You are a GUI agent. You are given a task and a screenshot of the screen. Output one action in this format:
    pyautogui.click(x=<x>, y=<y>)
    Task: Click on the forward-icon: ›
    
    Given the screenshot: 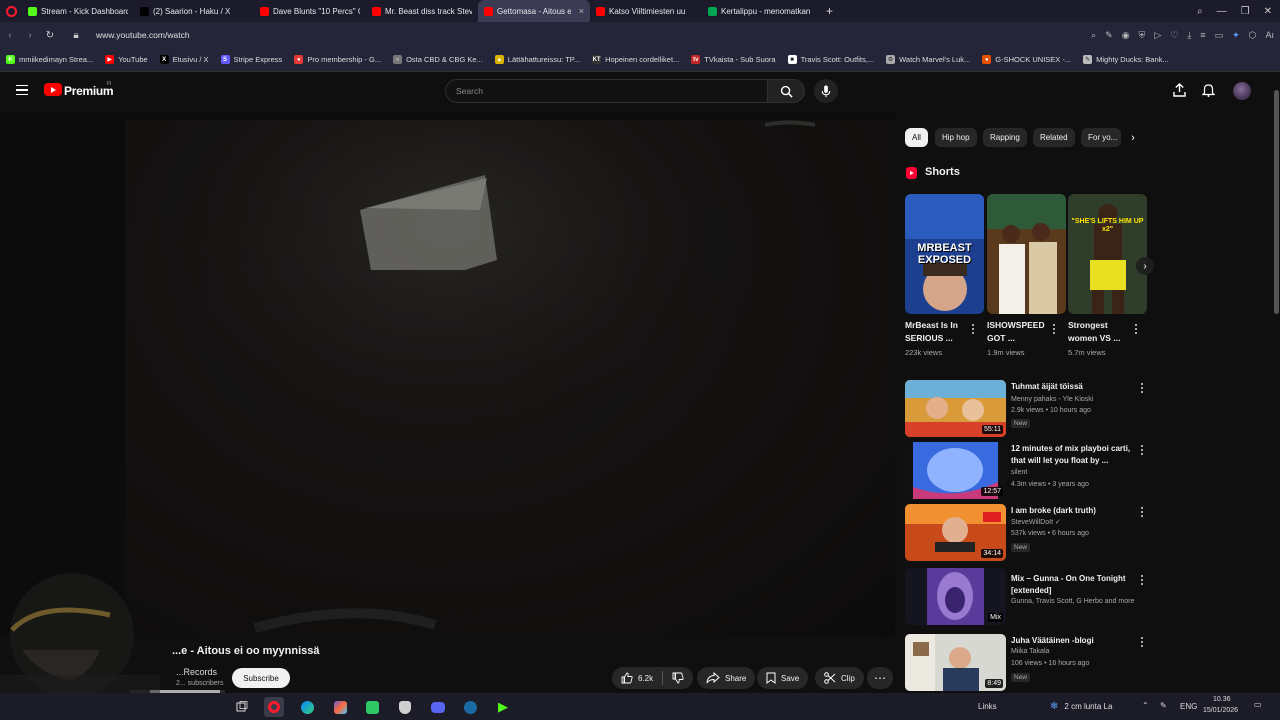 What is the action you would take?
    pyautogui.click(x=30, y=35)
    